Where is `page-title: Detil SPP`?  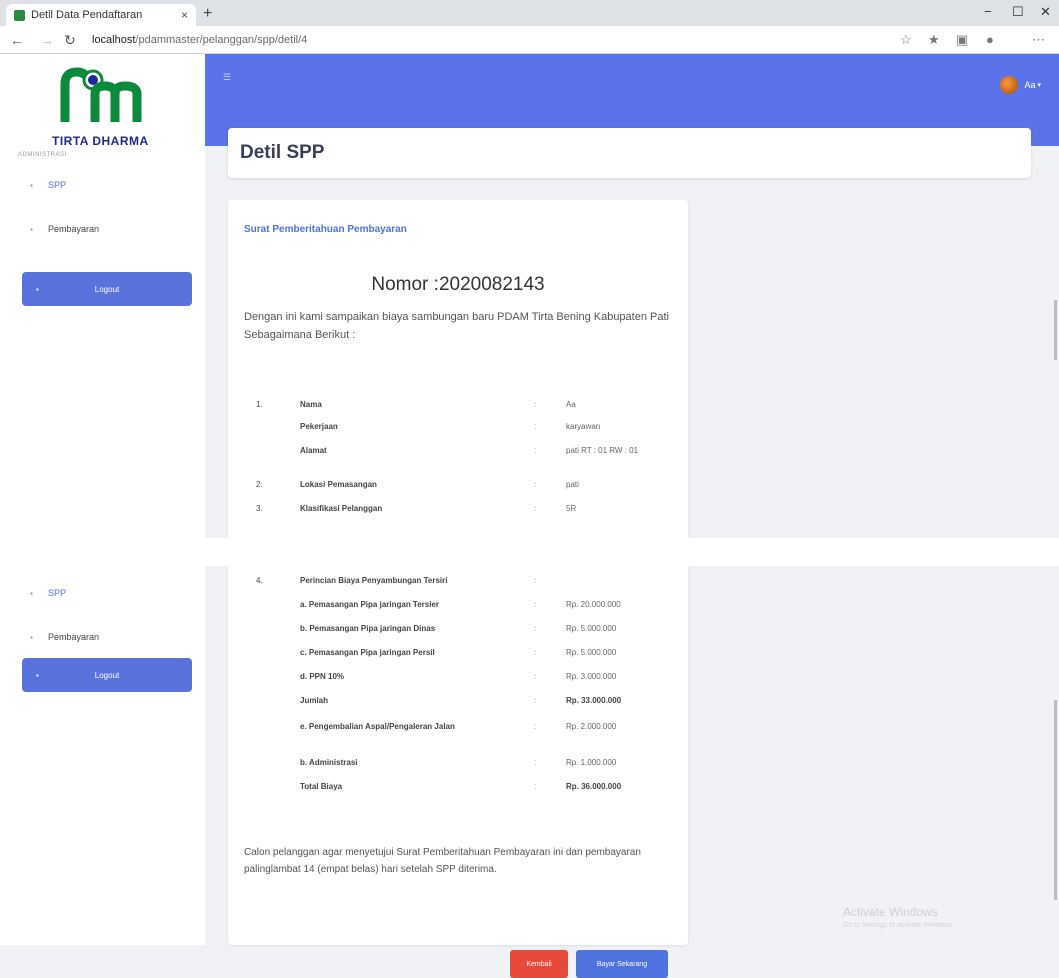 page-title: Detil SPP is located at coordinates (282, 152).